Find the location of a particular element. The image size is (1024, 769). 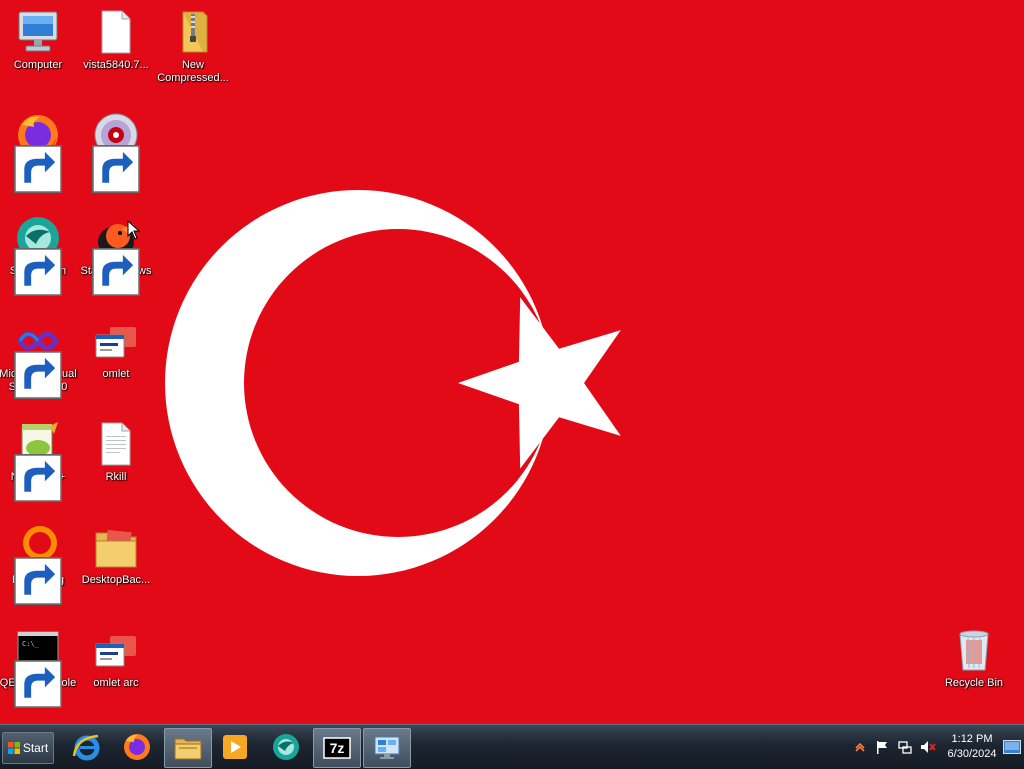

desktop-icon-visual-studio-2010: Microsoft Visual Studio 2010 is located at coordinates (38, 358).